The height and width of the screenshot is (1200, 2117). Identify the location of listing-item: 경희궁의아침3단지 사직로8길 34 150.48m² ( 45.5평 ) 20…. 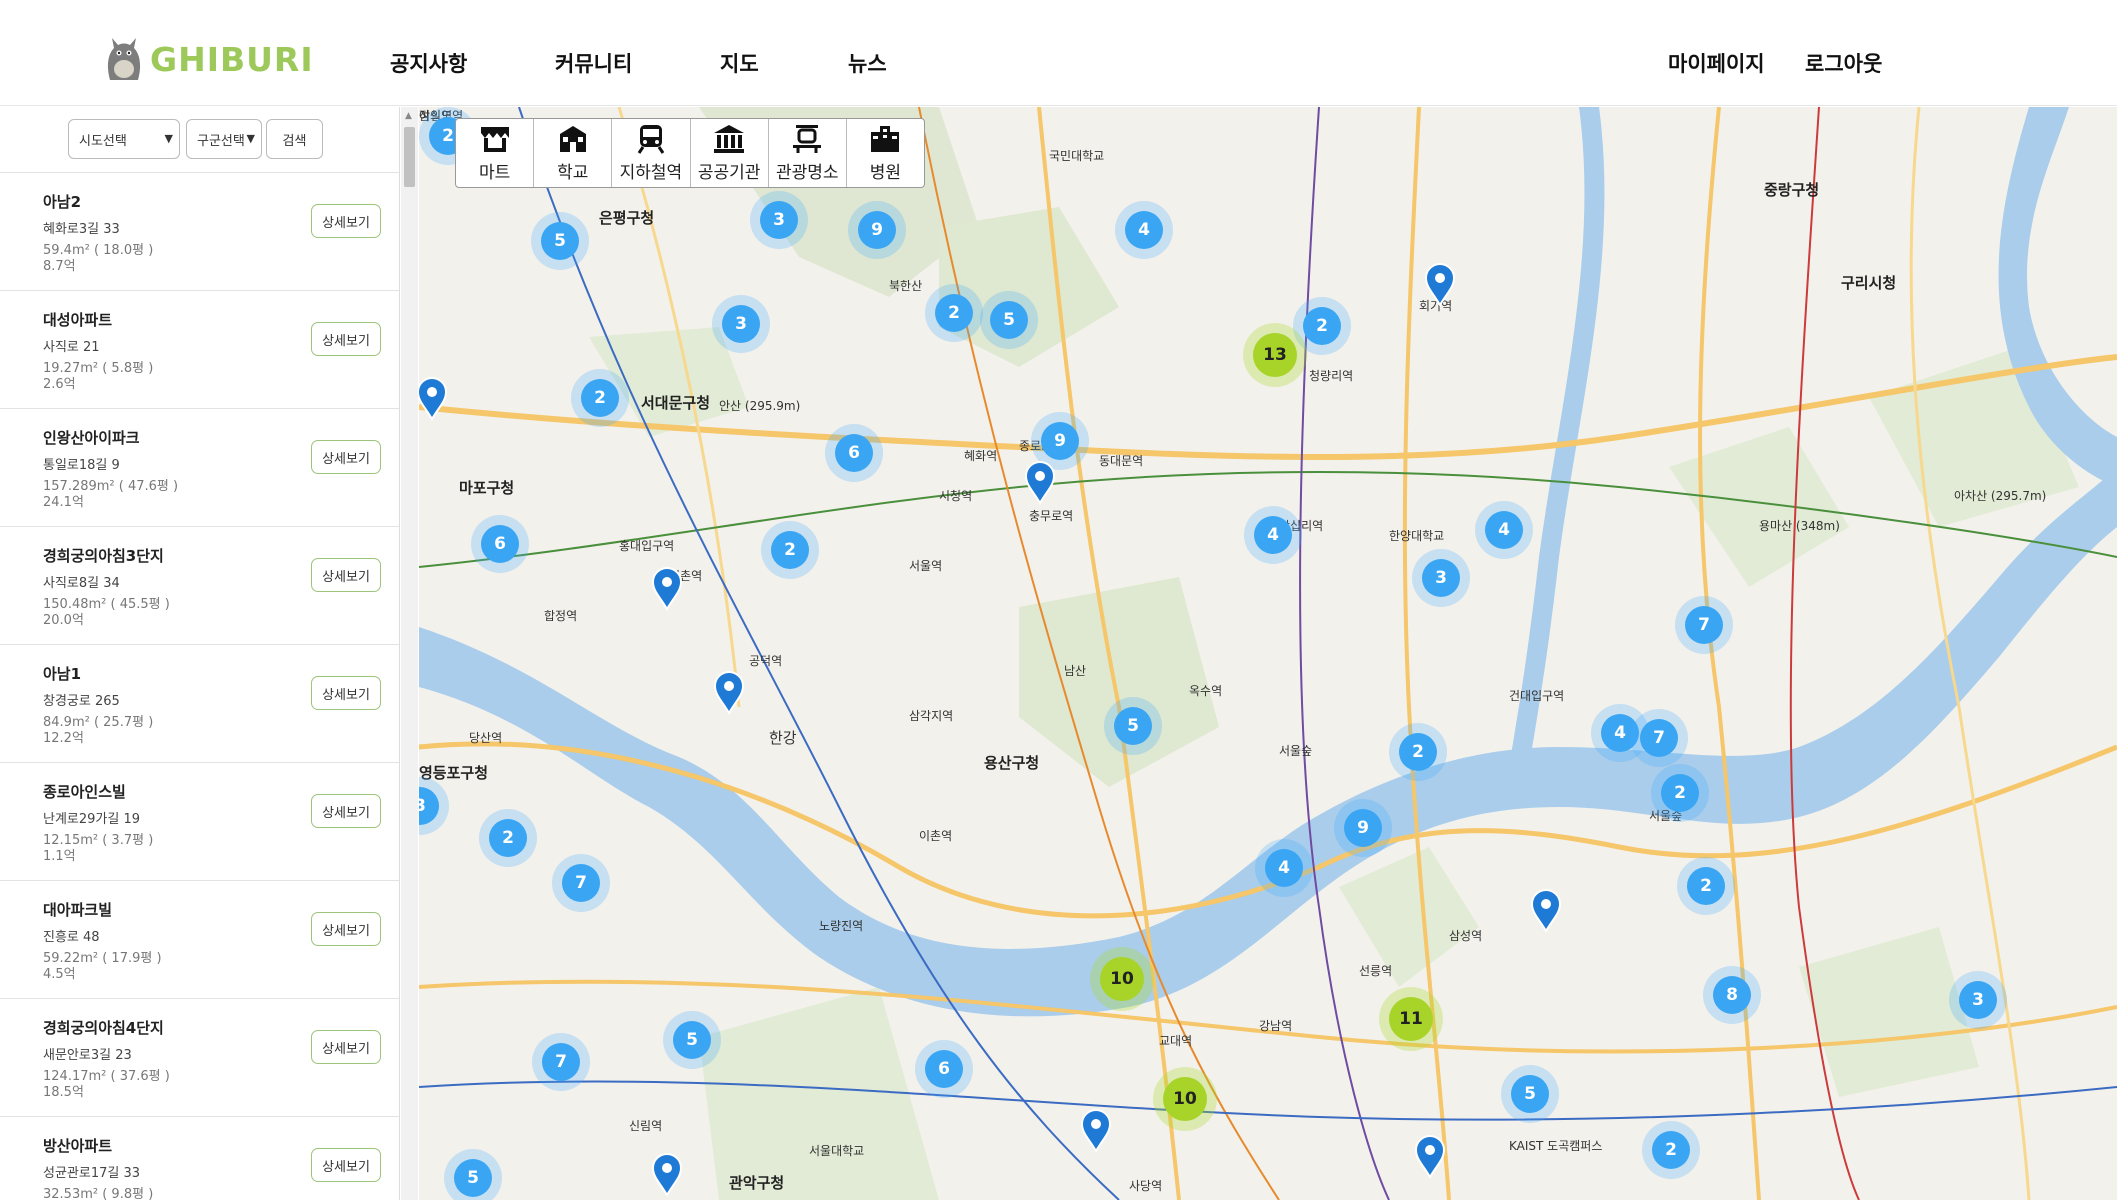
(199, 586).